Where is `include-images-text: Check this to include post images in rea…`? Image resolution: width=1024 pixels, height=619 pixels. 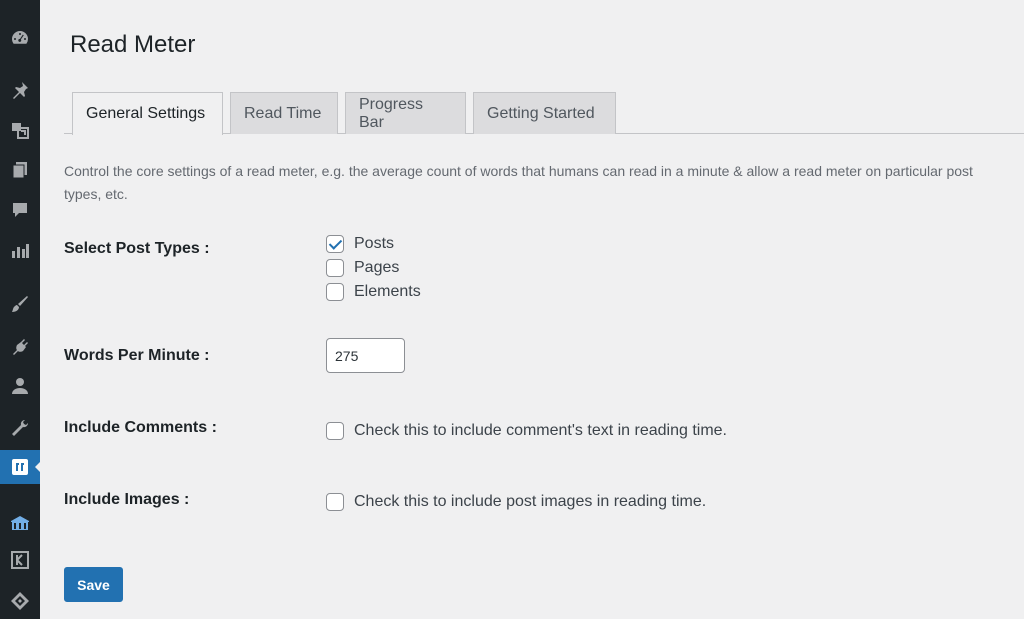
include-images-text: Check this to include post images in rea… is located at coordinates (530, 501).